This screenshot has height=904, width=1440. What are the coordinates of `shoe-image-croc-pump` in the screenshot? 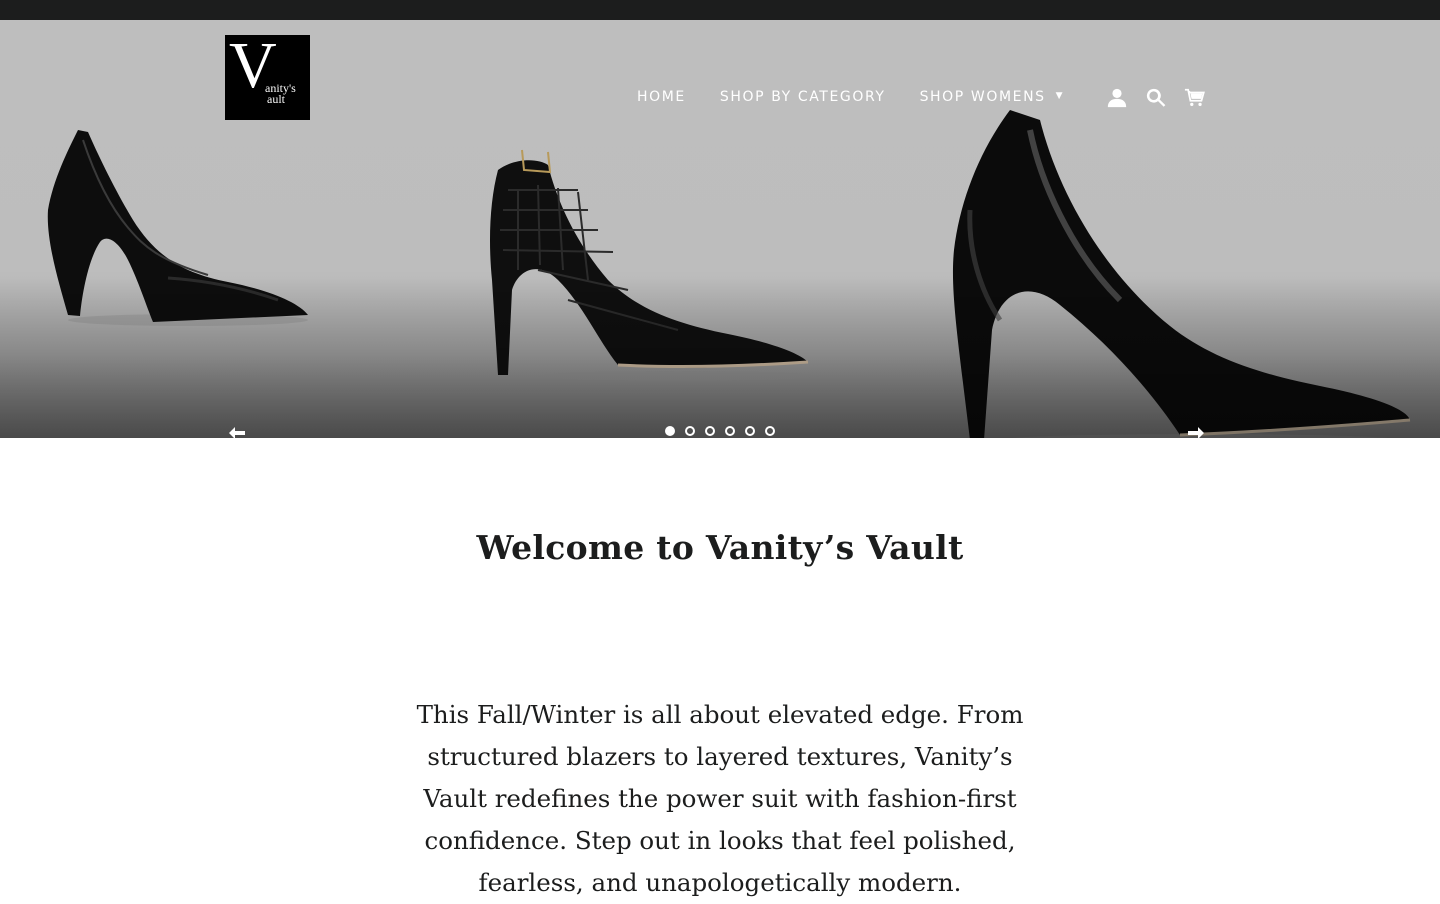 It's located at (654, 265).